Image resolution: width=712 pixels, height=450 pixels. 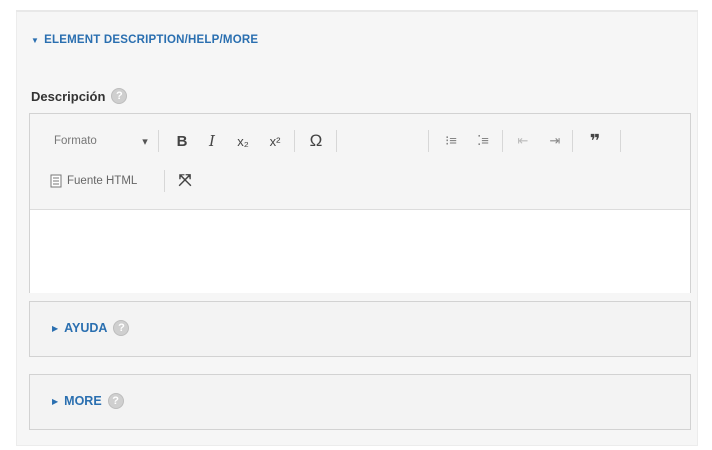 I want to click on document-icon, so click(x=56, y=181).